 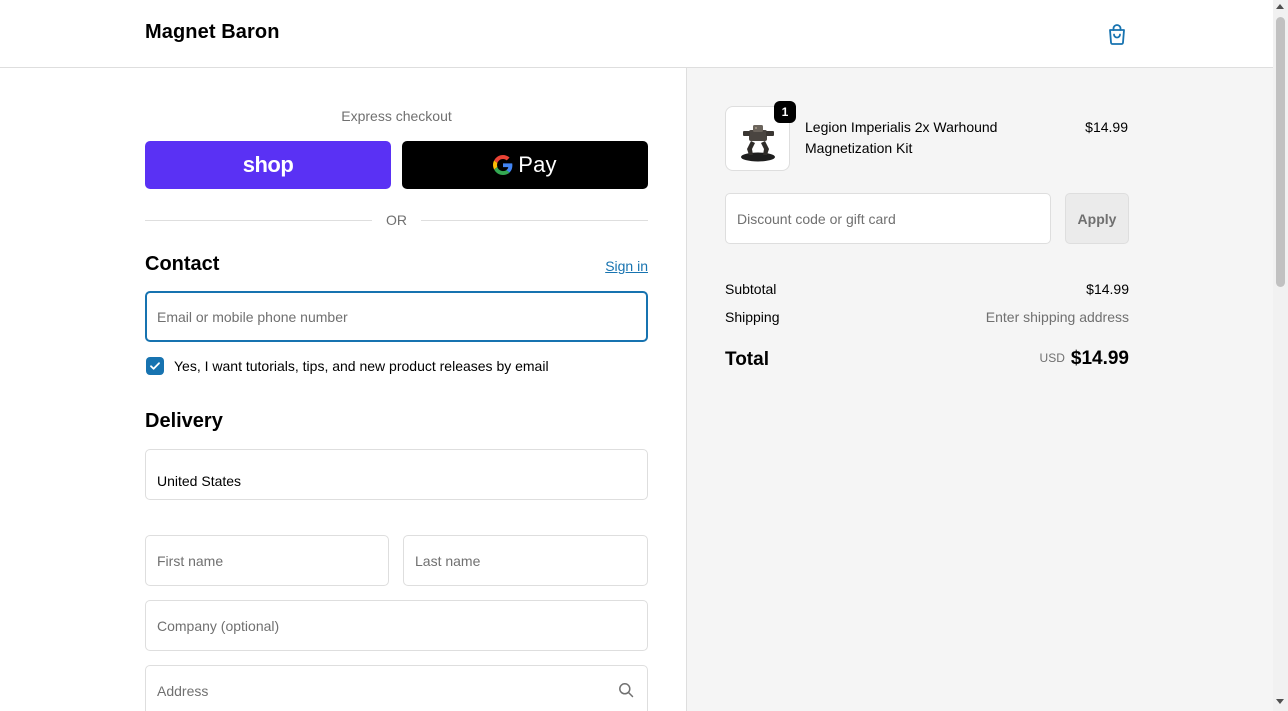 What do you see at coordinates (1097, 218) in the screenshot?
I see `apply-discount-button: Apply` at bounding box center [1097, 218].